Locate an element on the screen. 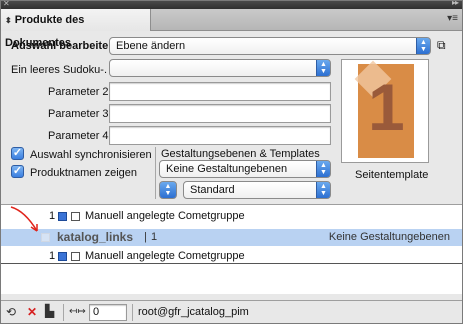  connection-label: root@gfr_jcatalog_pim is located at coordinates (193, 312).